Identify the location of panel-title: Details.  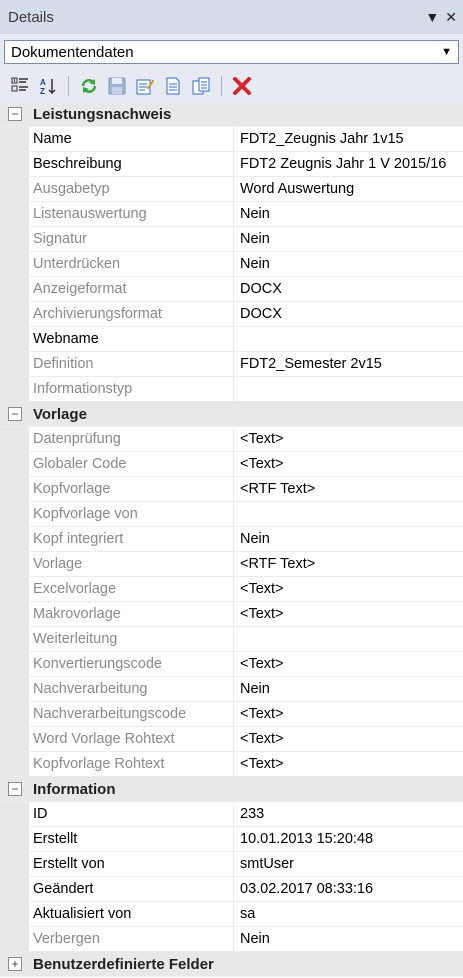
(31, 17).